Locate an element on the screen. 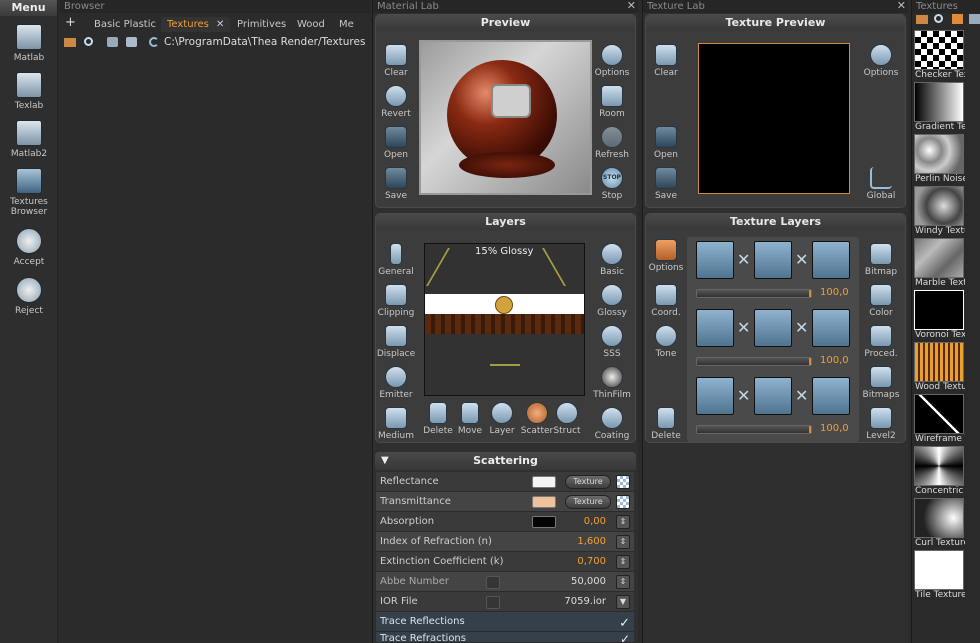  folder-up-icon is located at coordinates (112, 42).